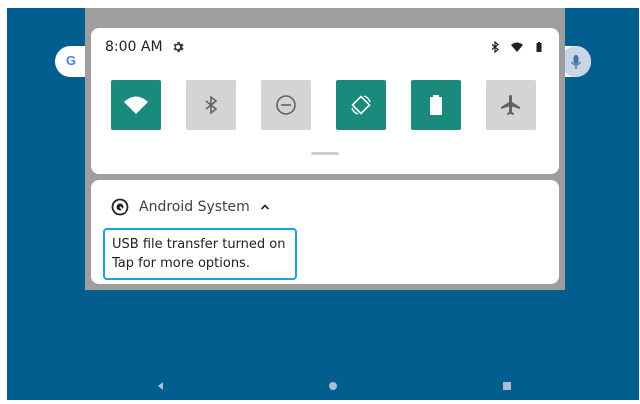  I want to click on tile-wifi, so click(136, 105).